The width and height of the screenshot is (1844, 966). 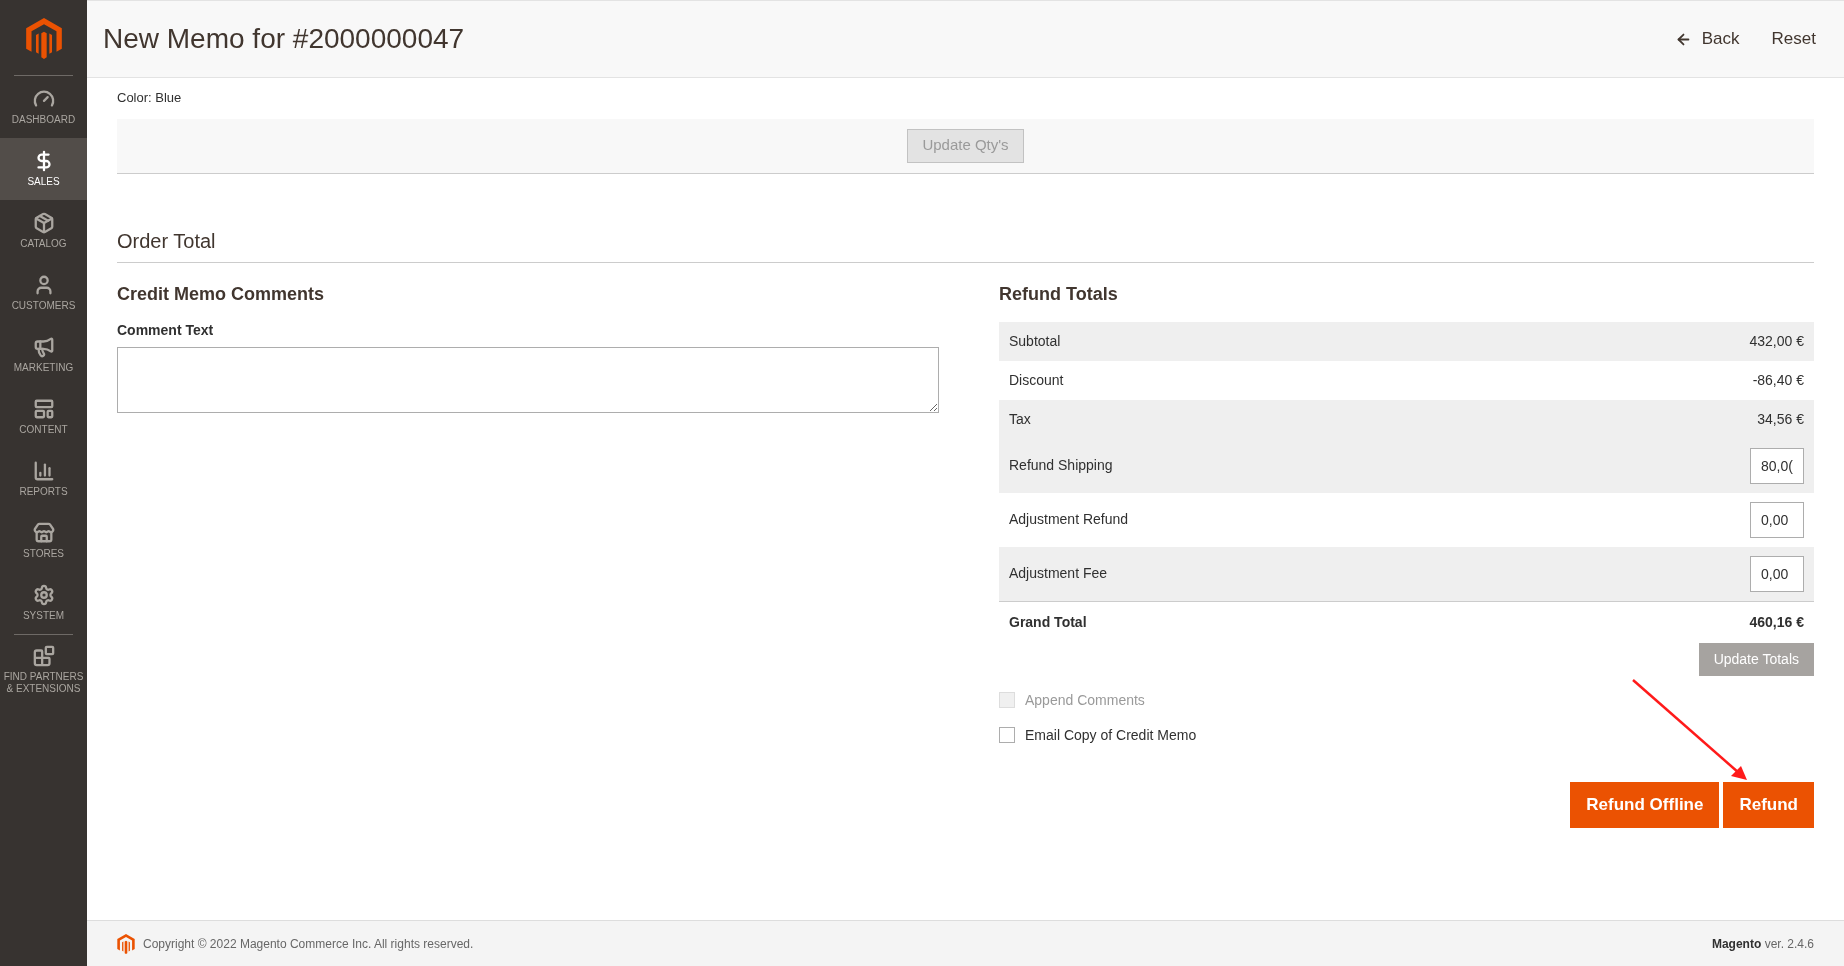 I want to click on checkbox-label: Email Copy of Credit Memo, so click(x=1111, y=735).